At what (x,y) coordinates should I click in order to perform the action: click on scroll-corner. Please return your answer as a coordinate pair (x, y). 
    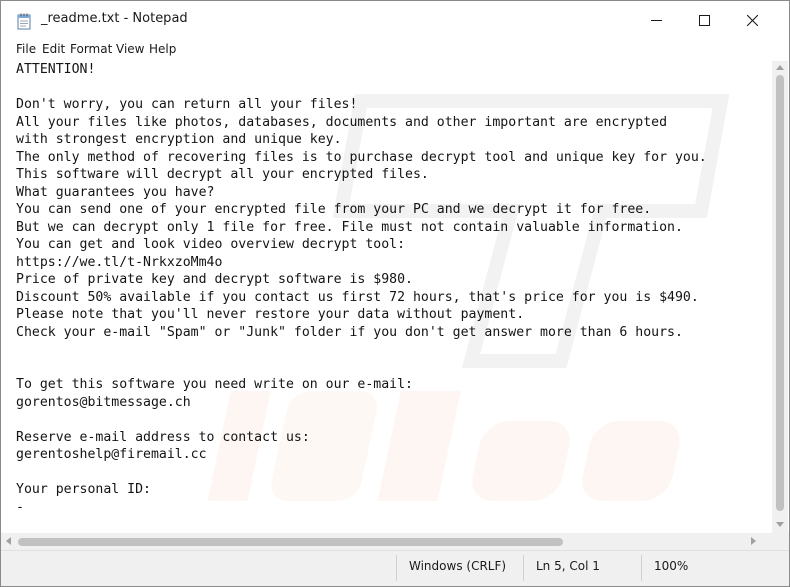
    Looking at the image, I should click on (780, 541).